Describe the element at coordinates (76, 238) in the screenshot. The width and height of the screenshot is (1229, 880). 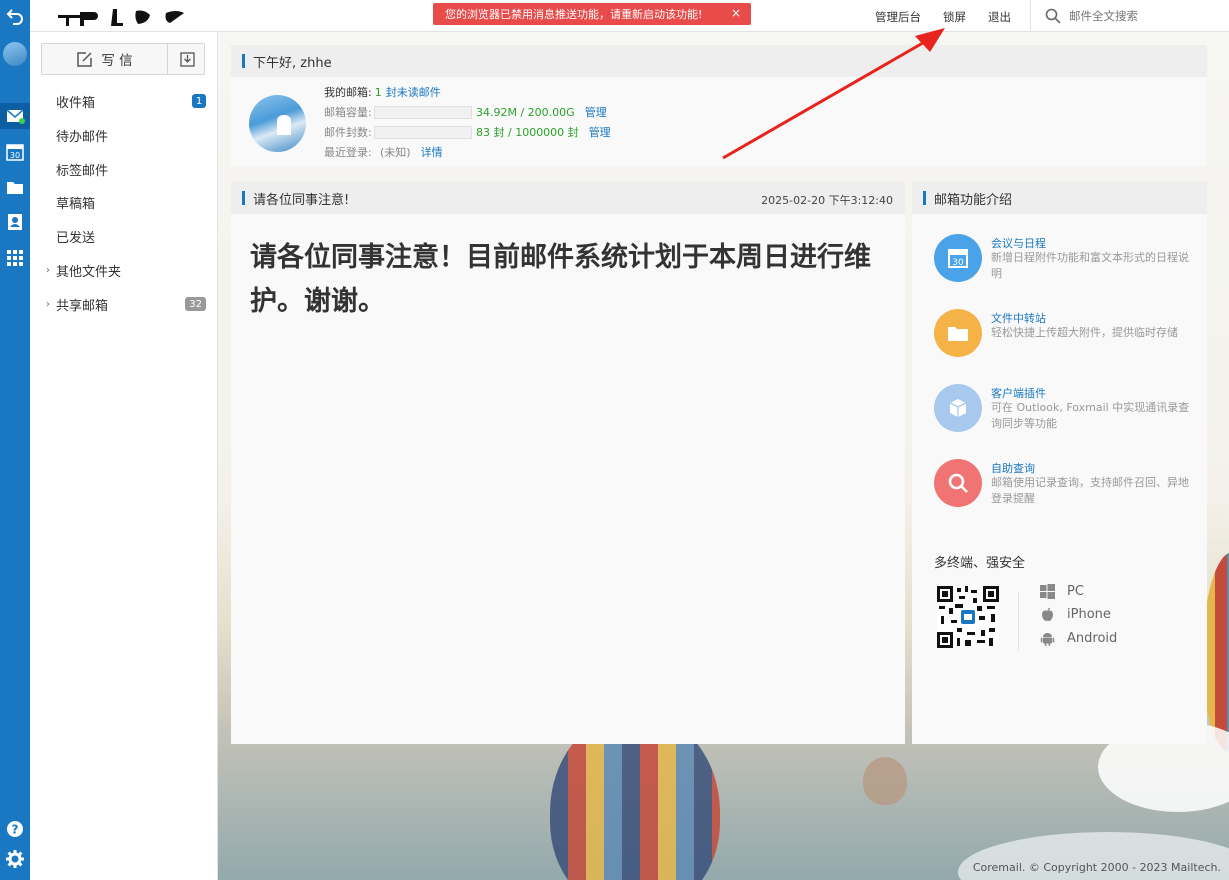
I see `folder-label: 已发送` at that location.